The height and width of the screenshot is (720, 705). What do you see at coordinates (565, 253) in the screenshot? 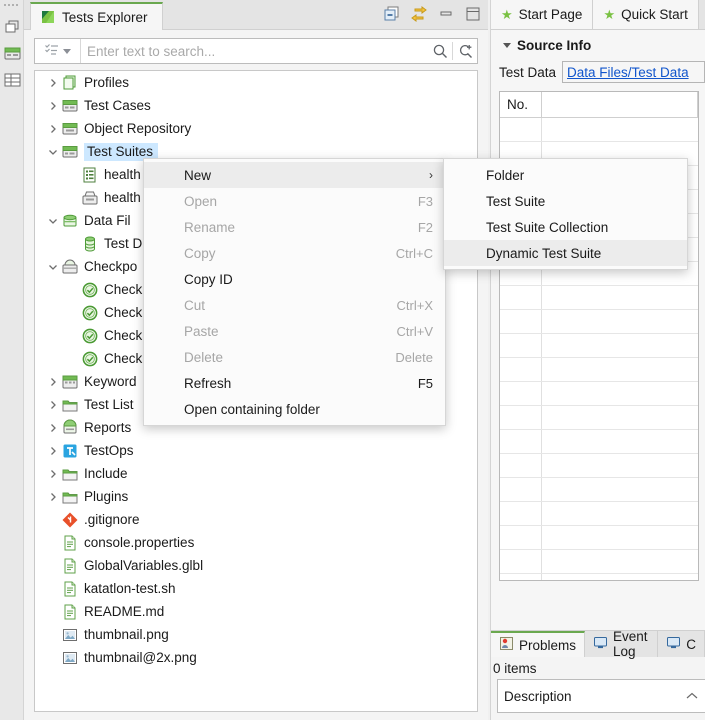
I see `submenu-item-dynamic-test-suite: Dynamic Test Suite` at bounding box center [565, 253].